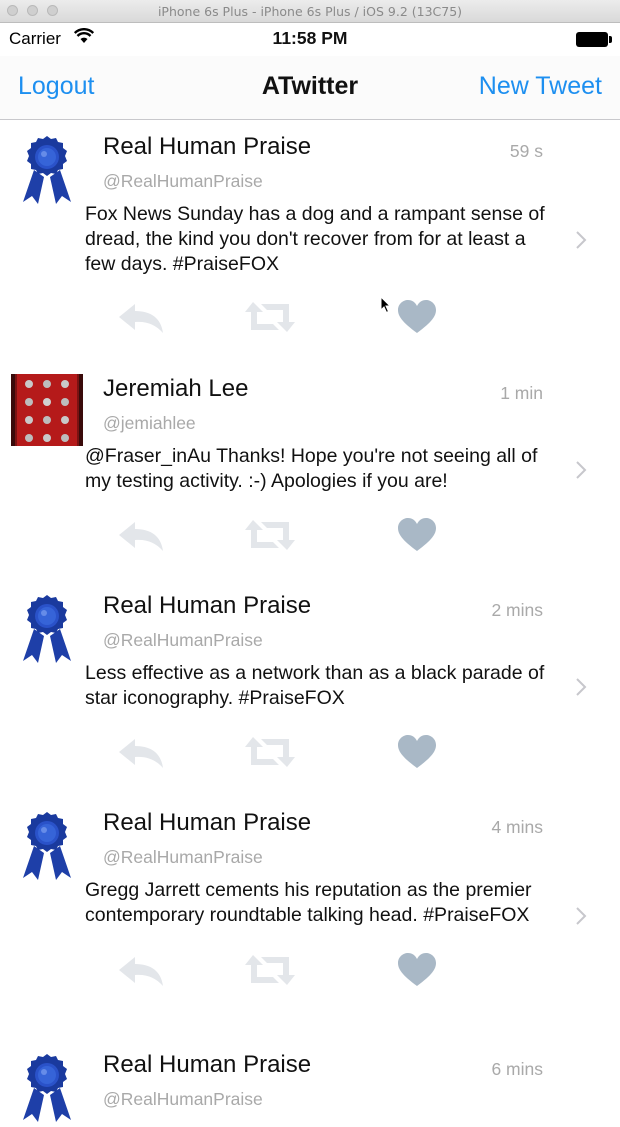 The height and width of the screenshot is (1127, 620). I want to click on tweet-timestamp: 4 mins, so click(517, 827).